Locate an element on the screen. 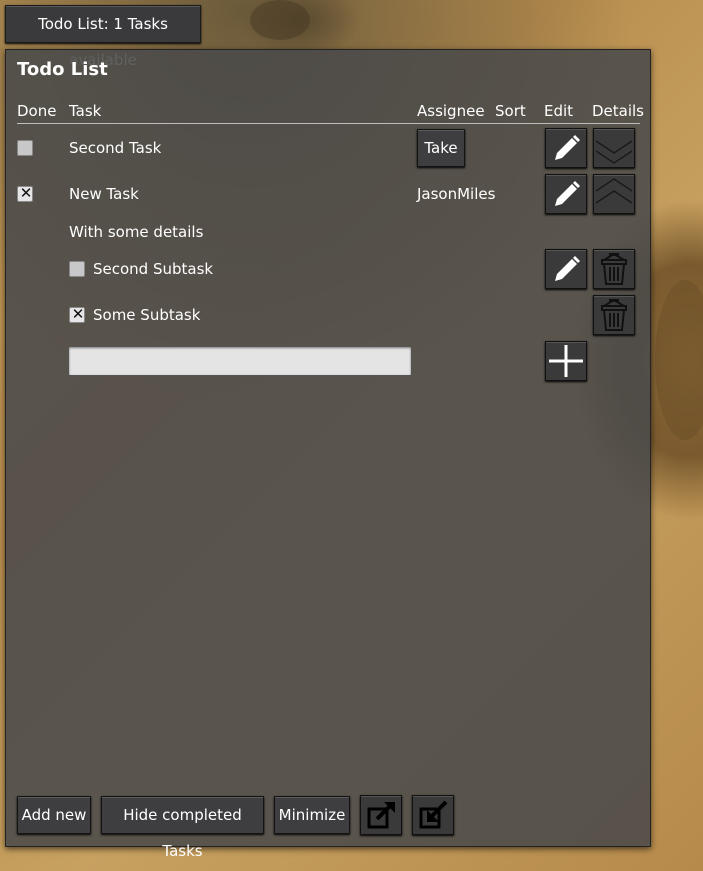 This screenshot has width=703, height=871. header-edit: Edit is located at coordinates (559, 111).